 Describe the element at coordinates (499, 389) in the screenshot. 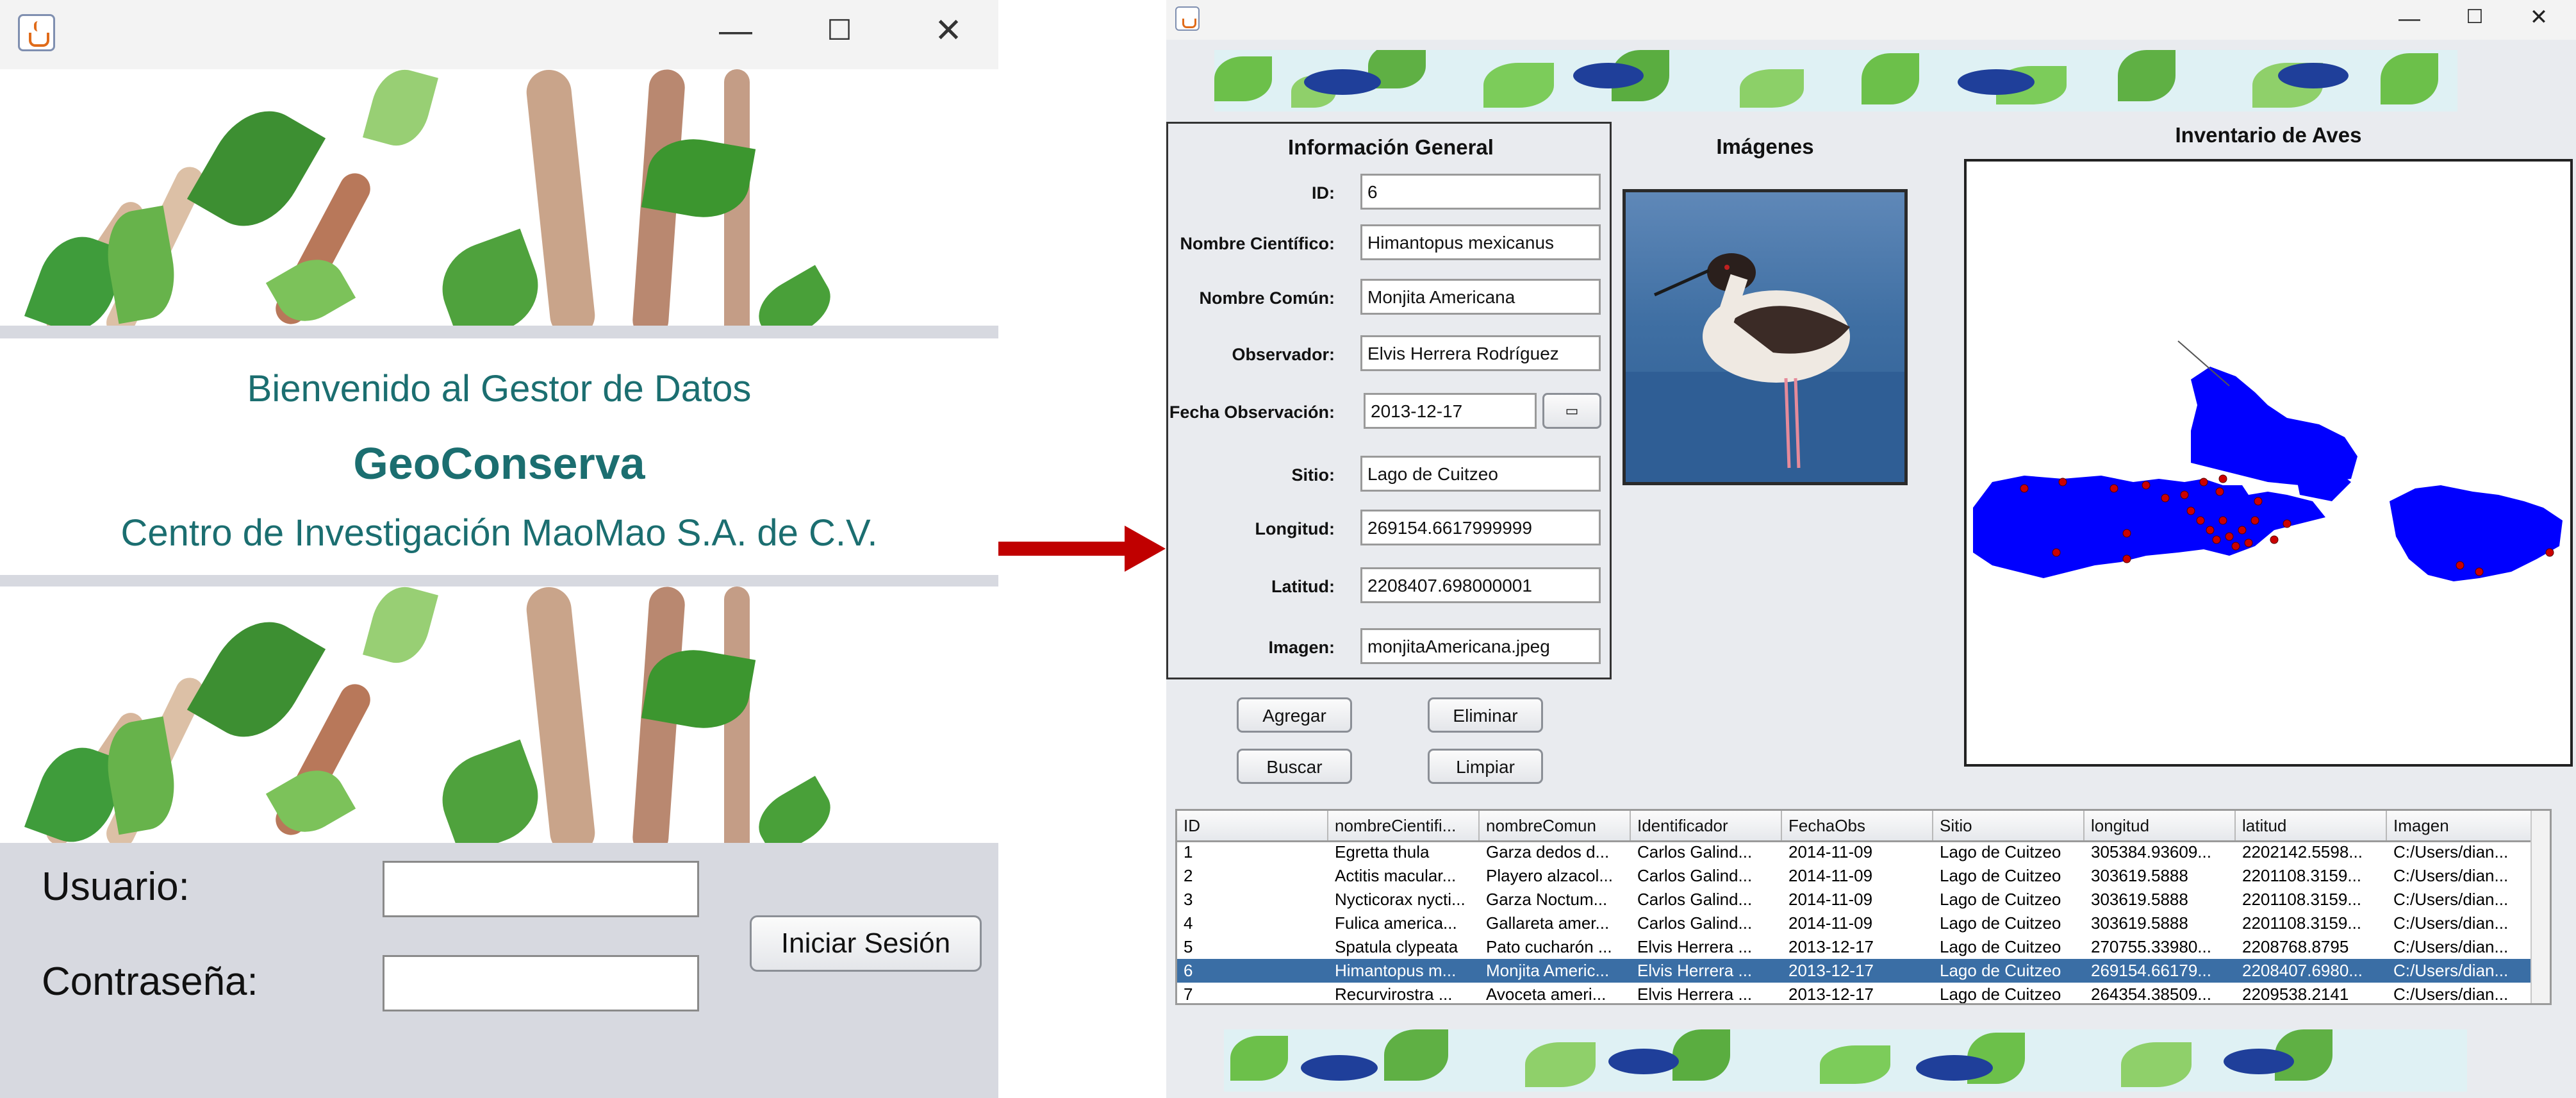

I see `welcome-text: Bienvenido al Gestor de Datos` at that location.